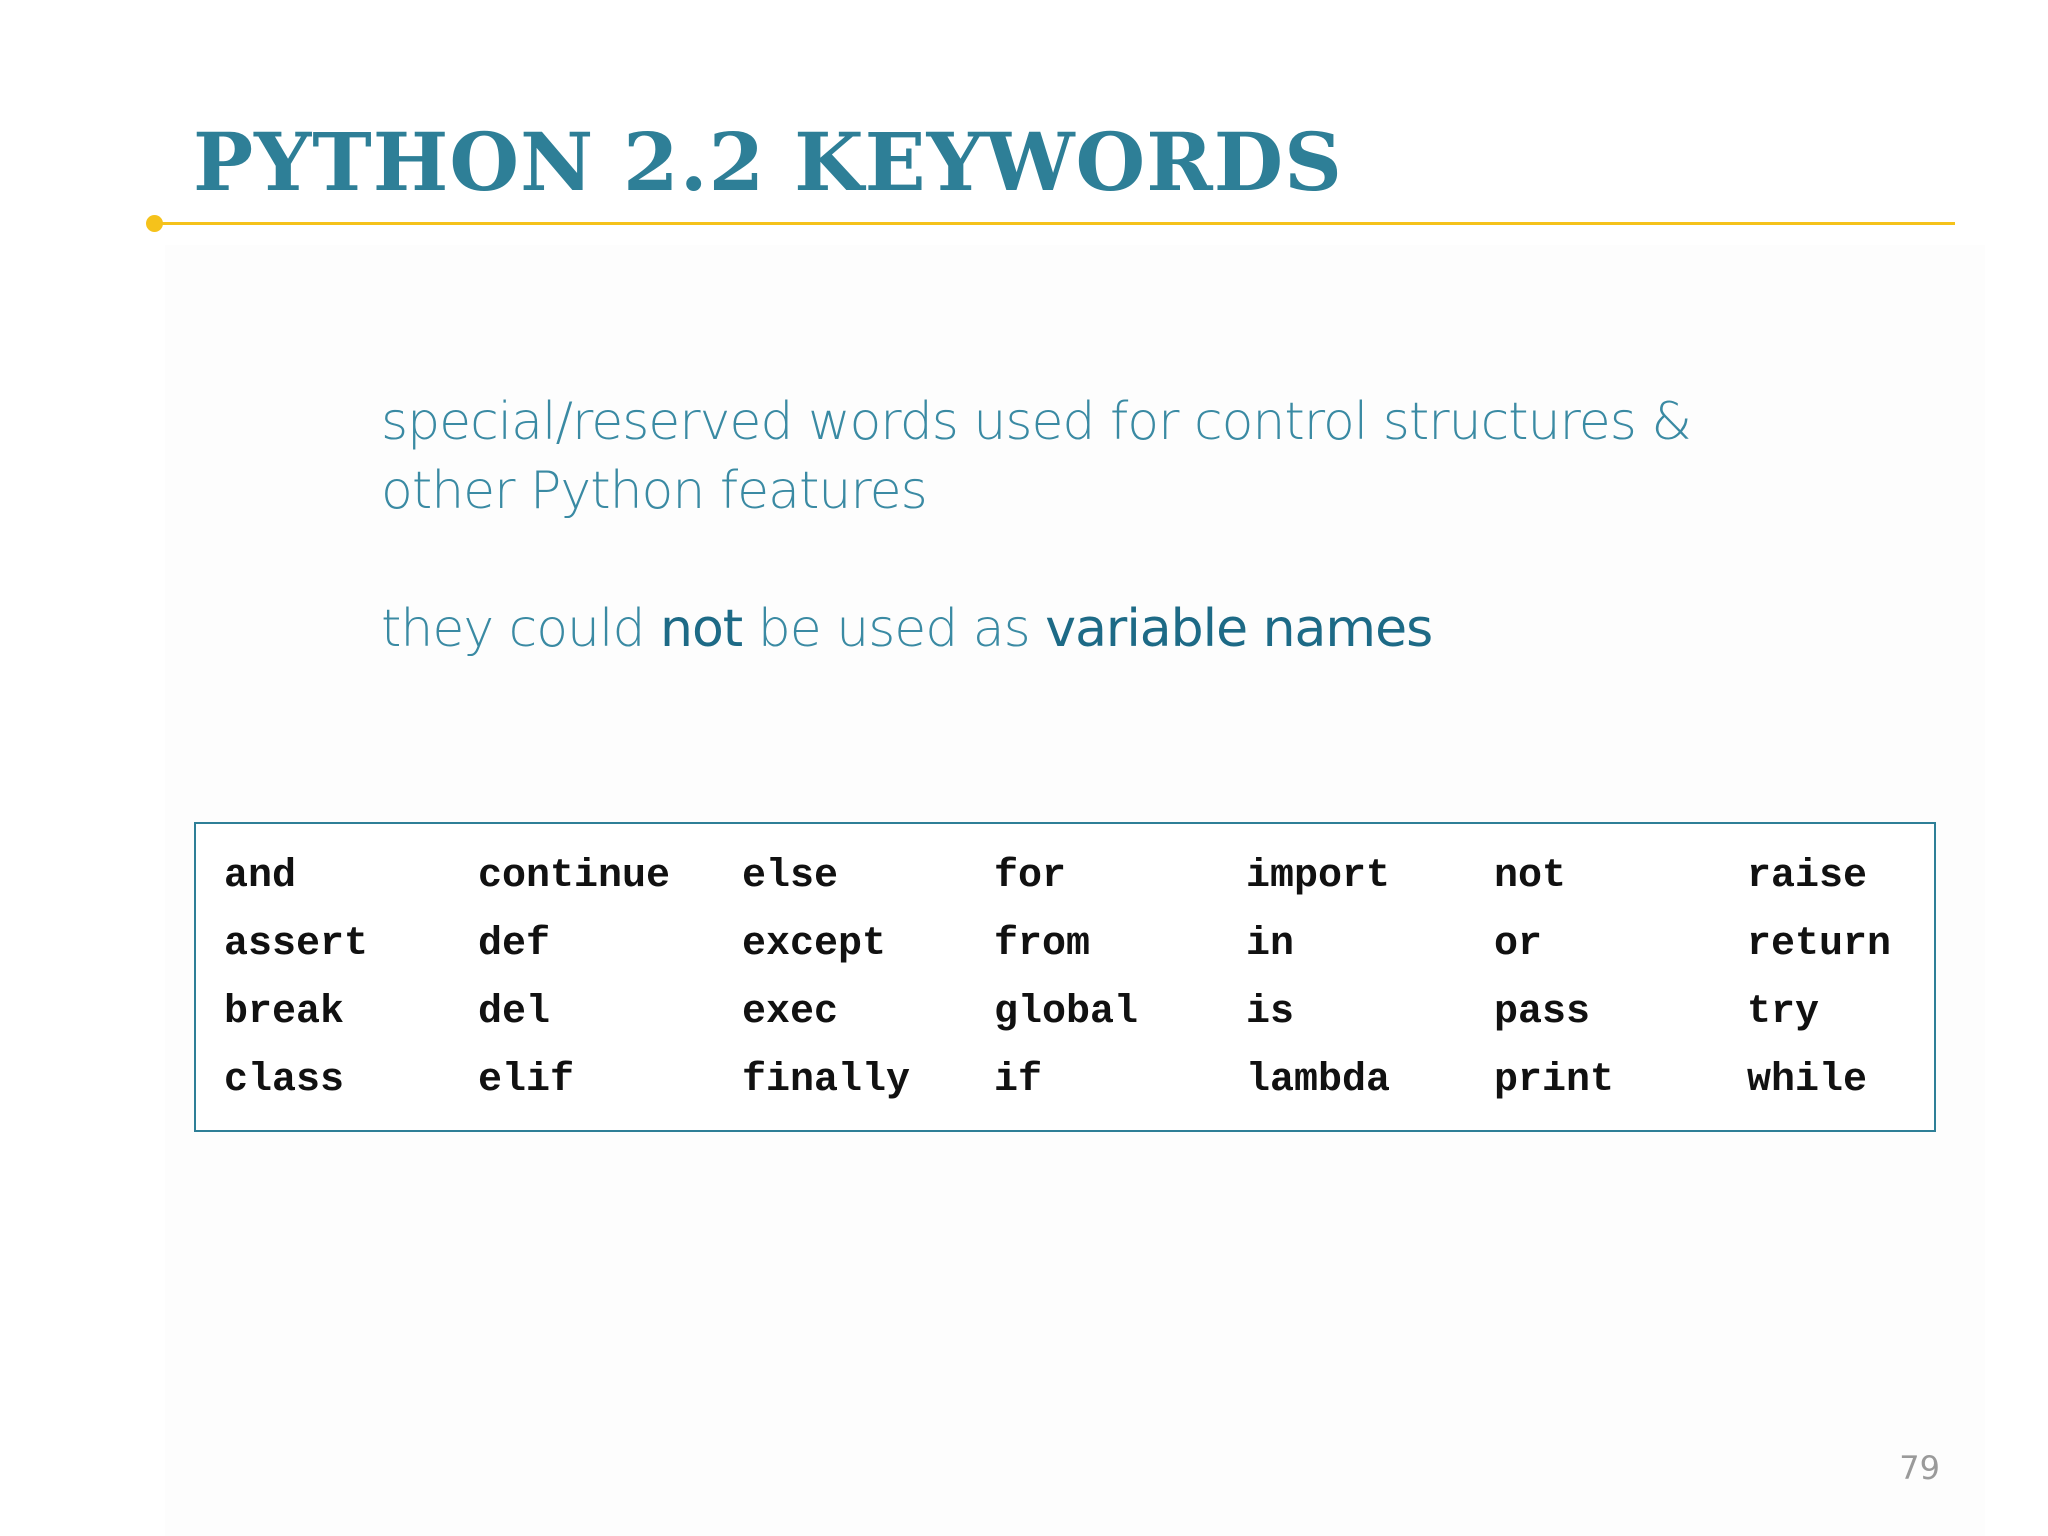 This screenshot has height=1536, width=2048. I want to click on title-underline, so click(1055, 223).